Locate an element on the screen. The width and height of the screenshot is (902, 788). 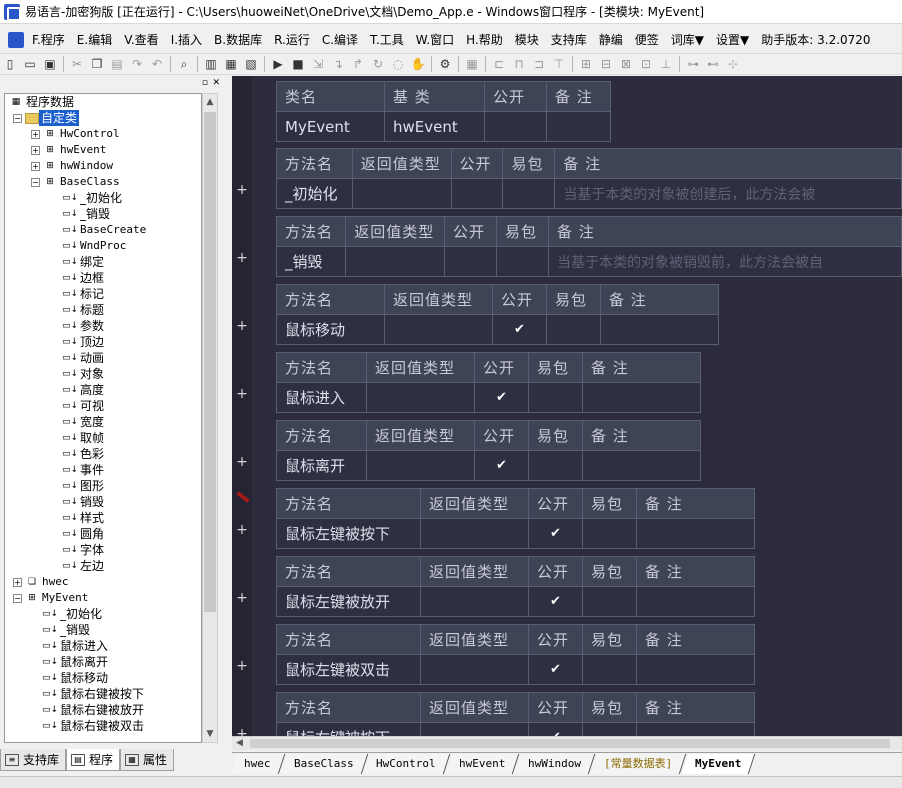
method-name-cell: 鼠标进入 is located at coordinates (321, 397).